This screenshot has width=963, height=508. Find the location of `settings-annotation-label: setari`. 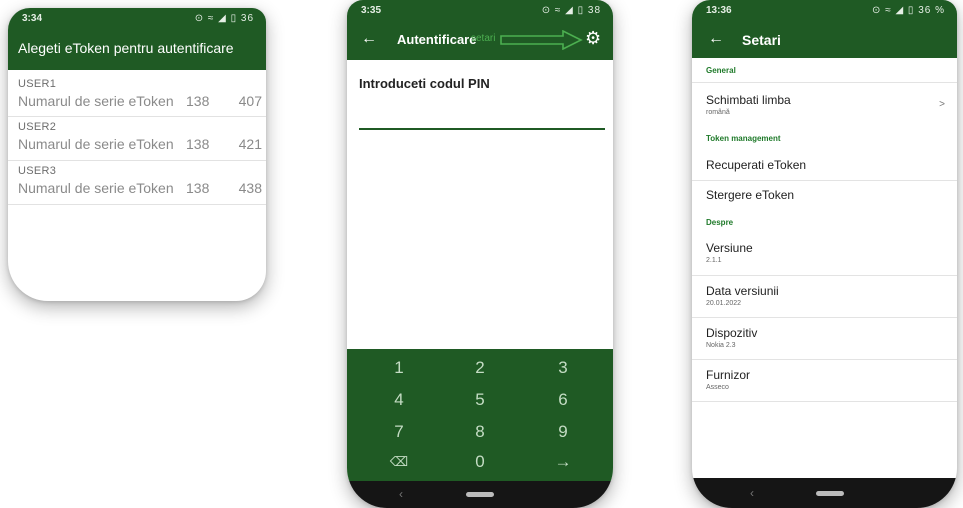

settings-annotation-label: setari is located at coordinates (483, 38).